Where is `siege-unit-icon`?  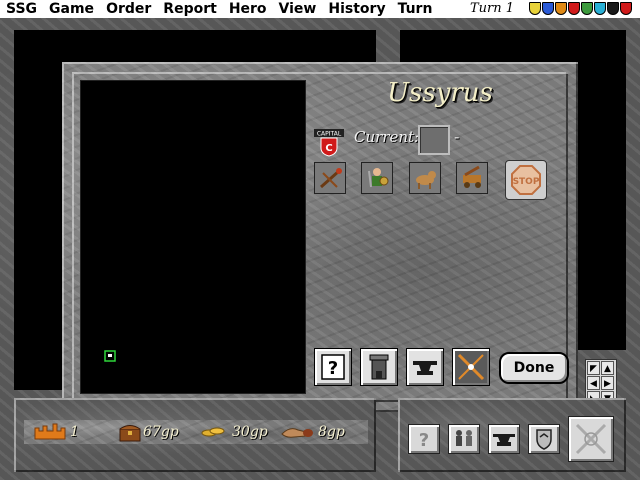 siege-unit-icon is located at coordinates (472, 176).